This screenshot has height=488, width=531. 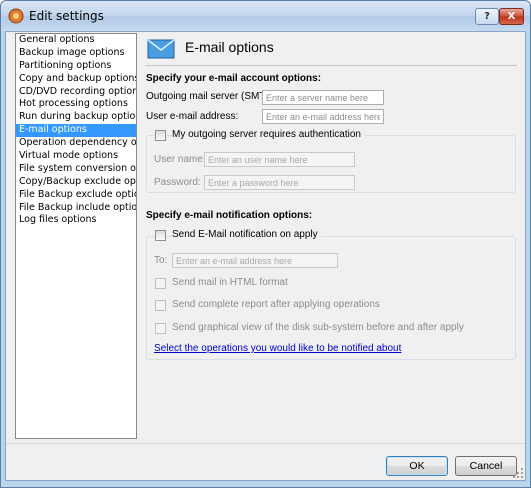 I want to click on smtp-label: Outgoing mail server (SMTP):, so click(x=212, y=96).